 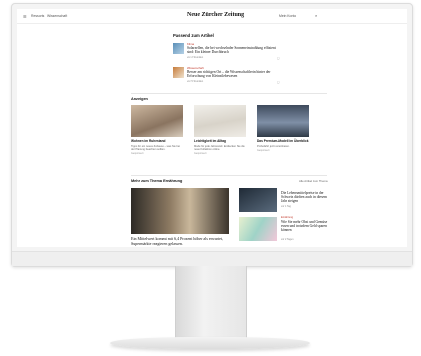 I want to click on related-title: Passend zum Artikel, so click(x=193, y=35).